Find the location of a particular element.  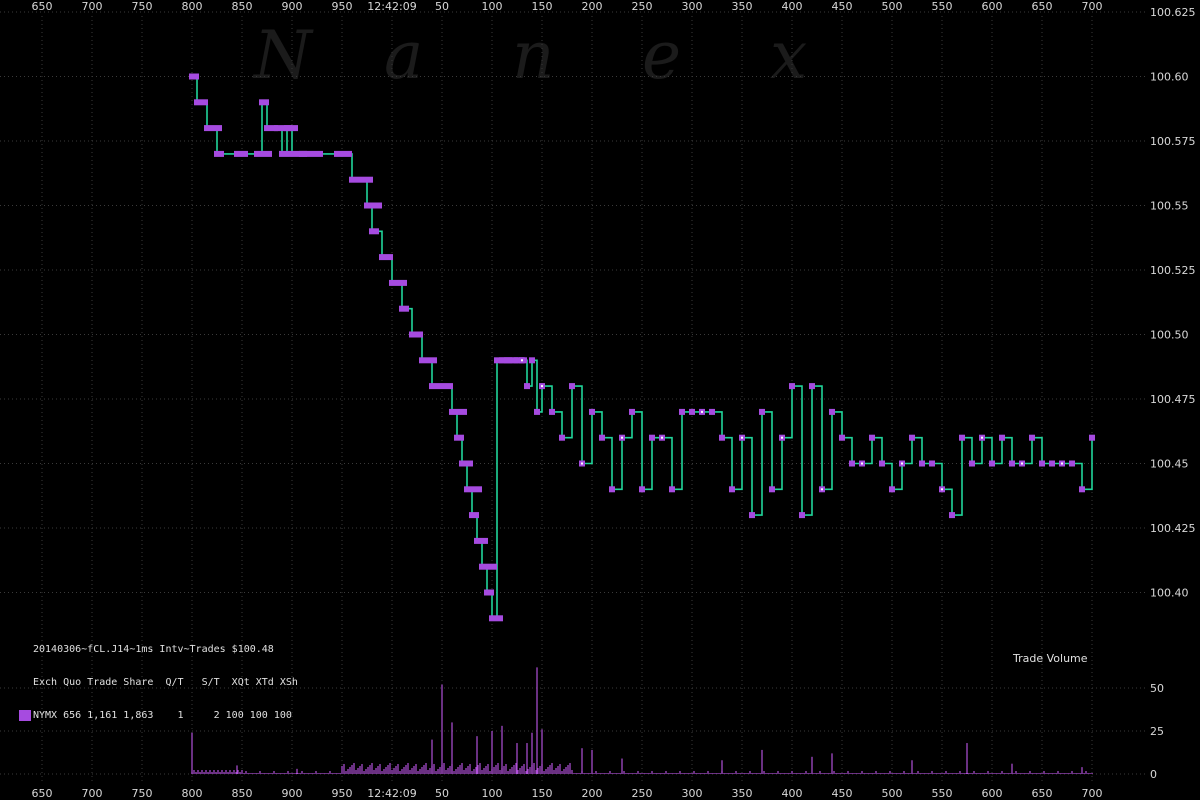

x-tick-label: 150 is located at coordinates (542, 6).